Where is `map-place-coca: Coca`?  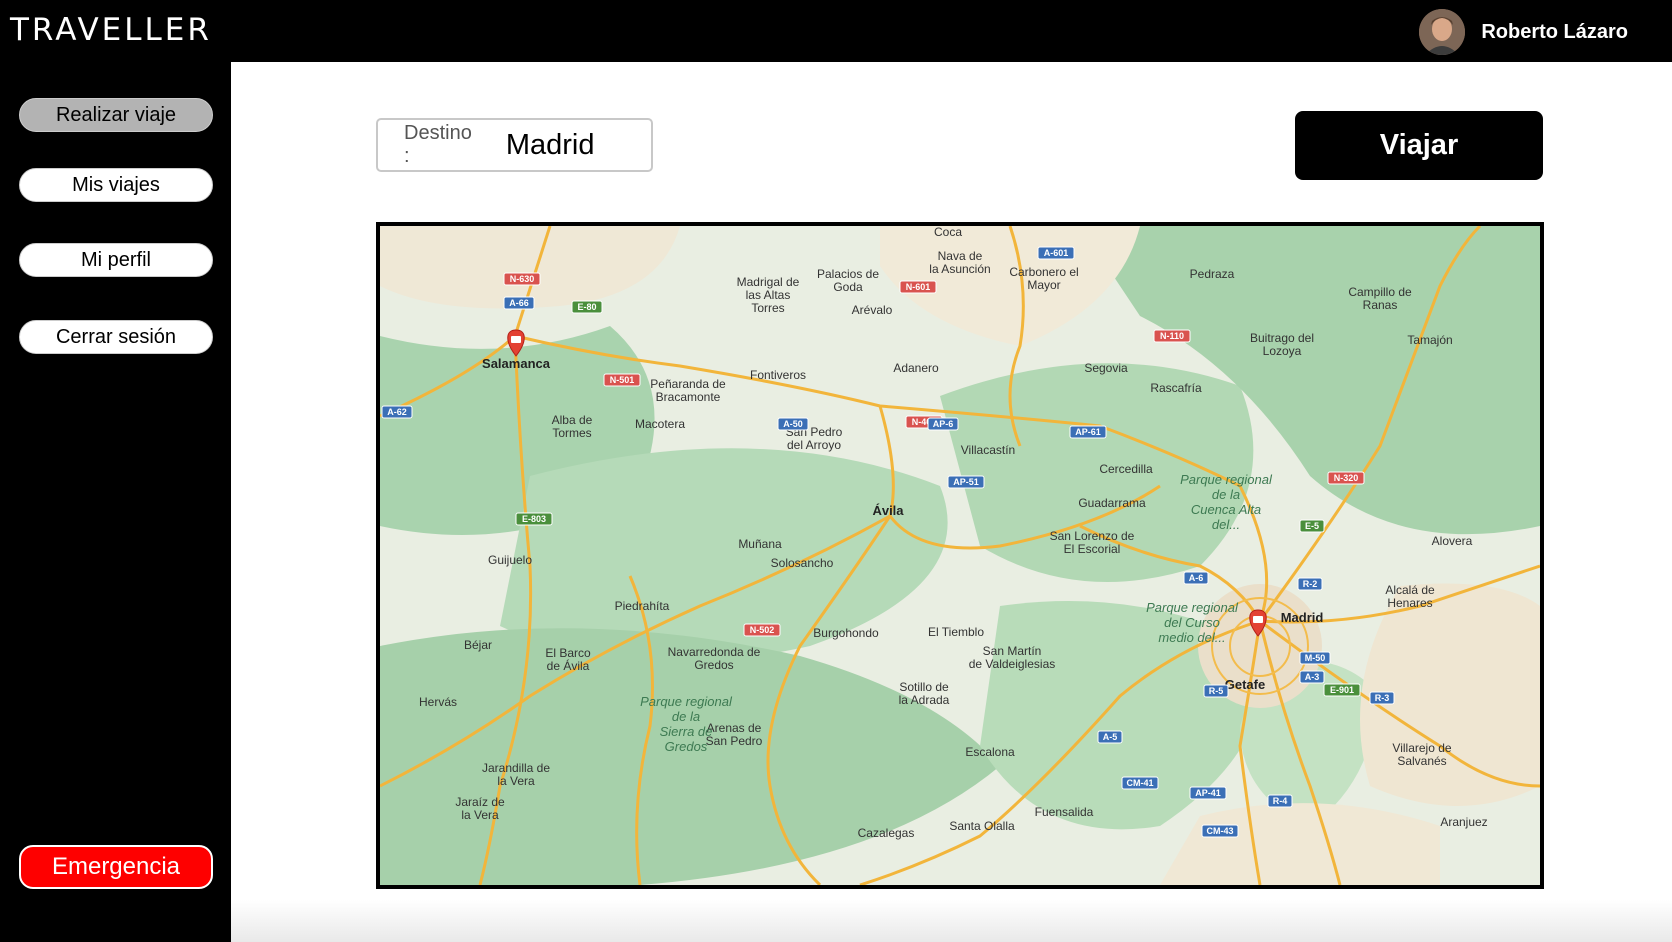 map-place-coca: Coca is located at coordinates (948, 232).